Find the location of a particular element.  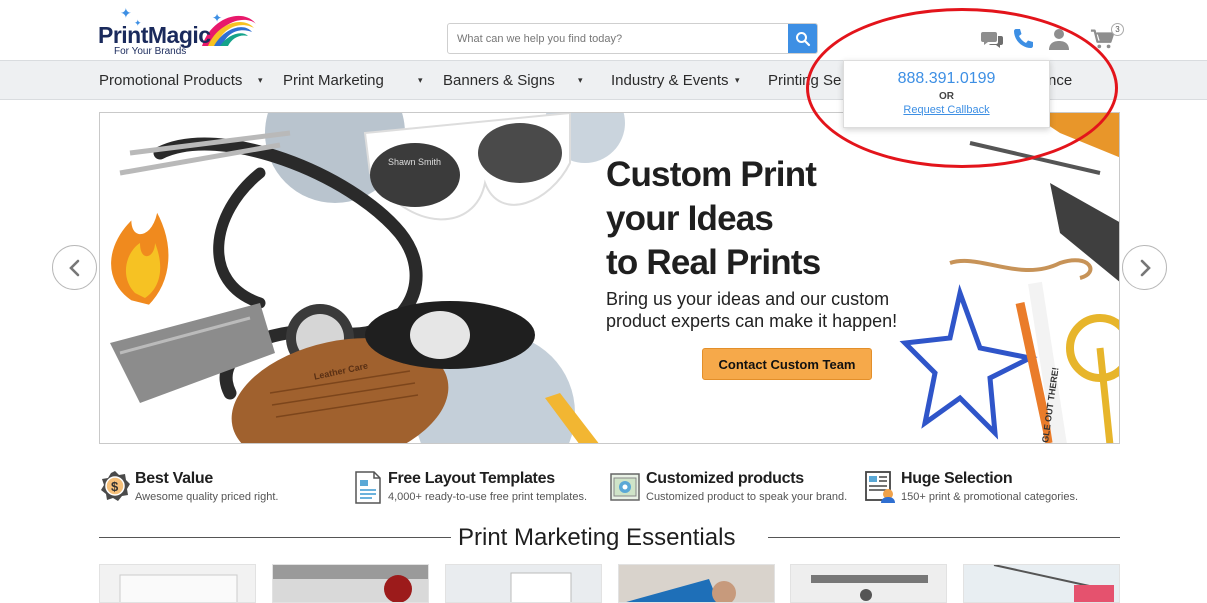

search-bar is located at coordinates (632, 38).